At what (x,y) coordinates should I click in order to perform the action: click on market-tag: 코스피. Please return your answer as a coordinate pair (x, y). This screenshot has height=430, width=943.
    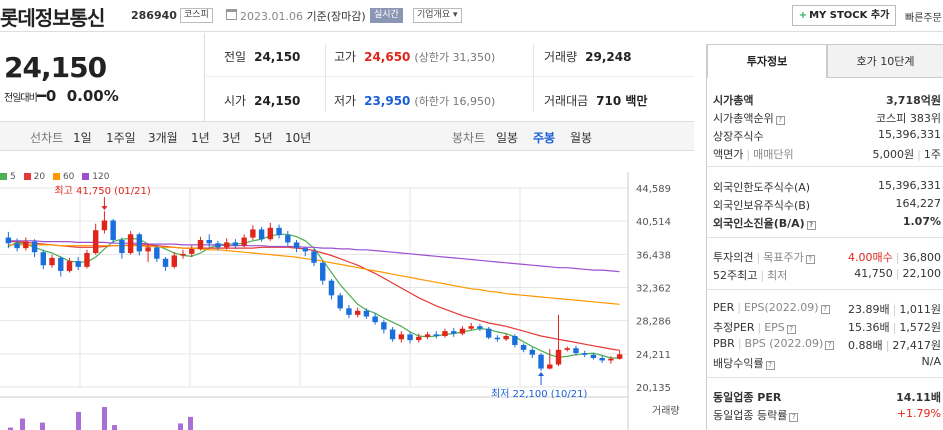
    Looking at the image, I should click on (196, 15).